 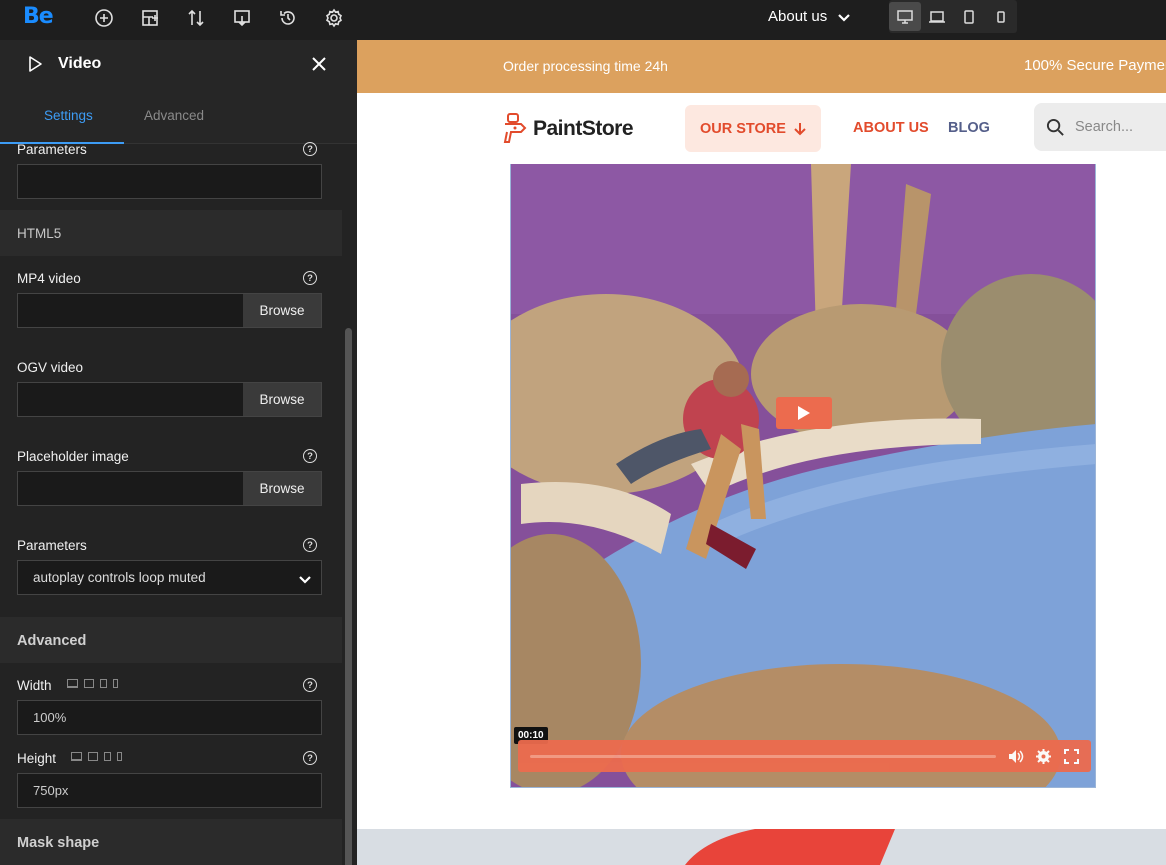 What do you see at coordinates (178, 64) in the screenshot?
I see `sidebar-header: Video` at bounding box center [178, 64].